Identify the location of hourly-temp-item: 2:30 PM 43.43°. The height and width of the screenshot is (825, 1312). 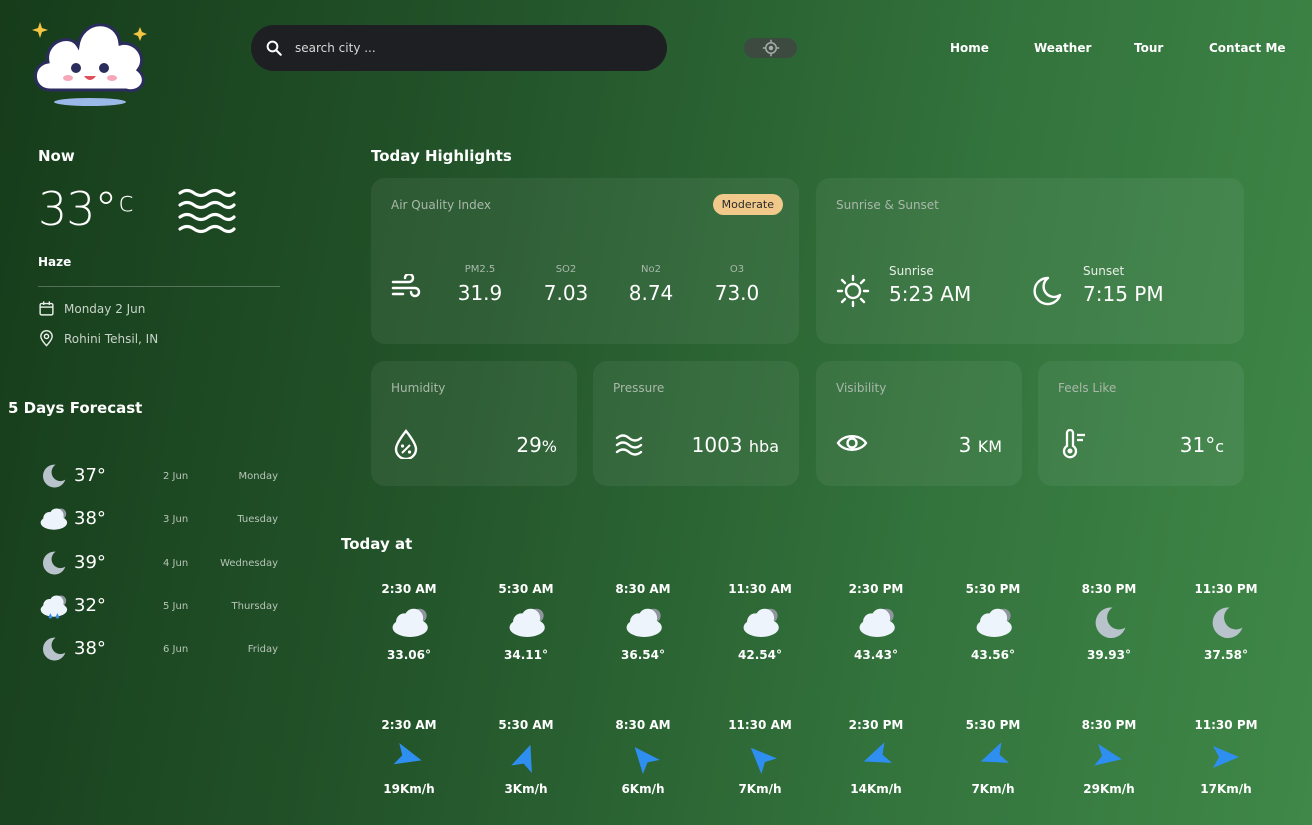
(876, 622).